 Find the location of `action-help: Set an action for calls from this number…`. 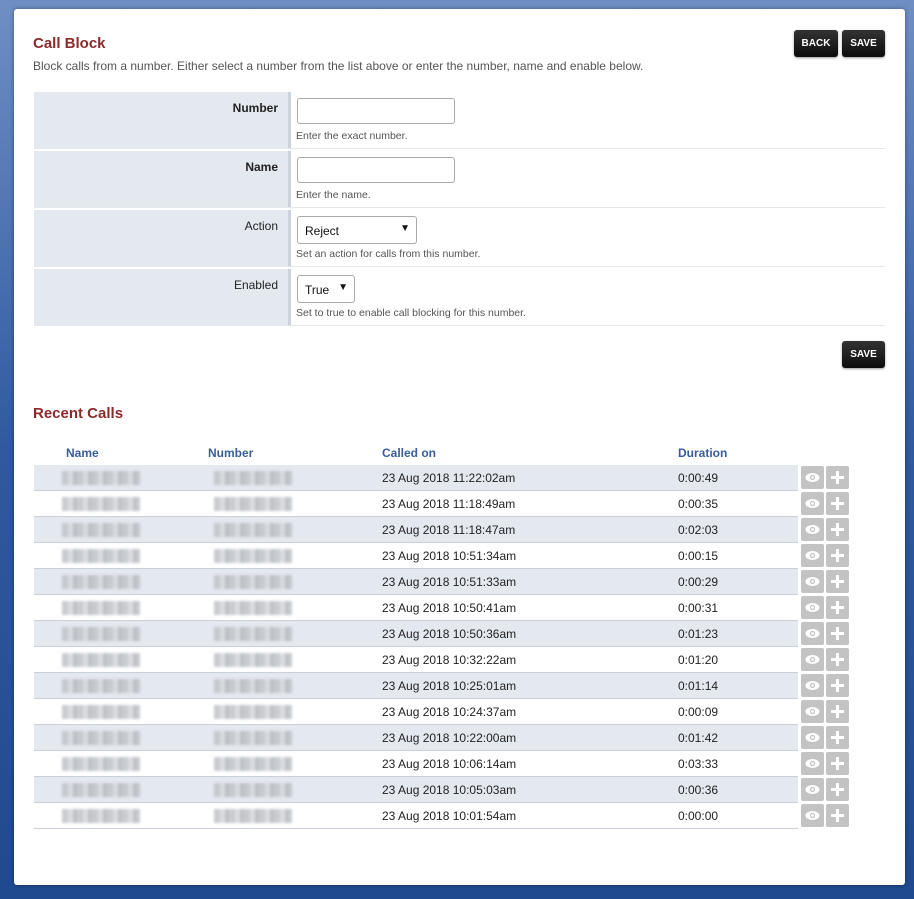

action-help: Set an action for calls from this number… is located at coordinates (388, 254).